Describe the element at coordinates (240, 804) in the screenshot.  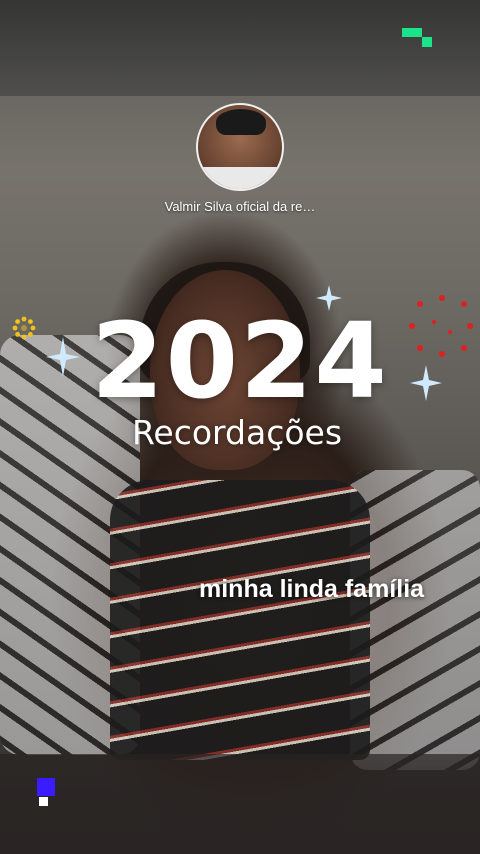
I see `bottom-shade` at that location.